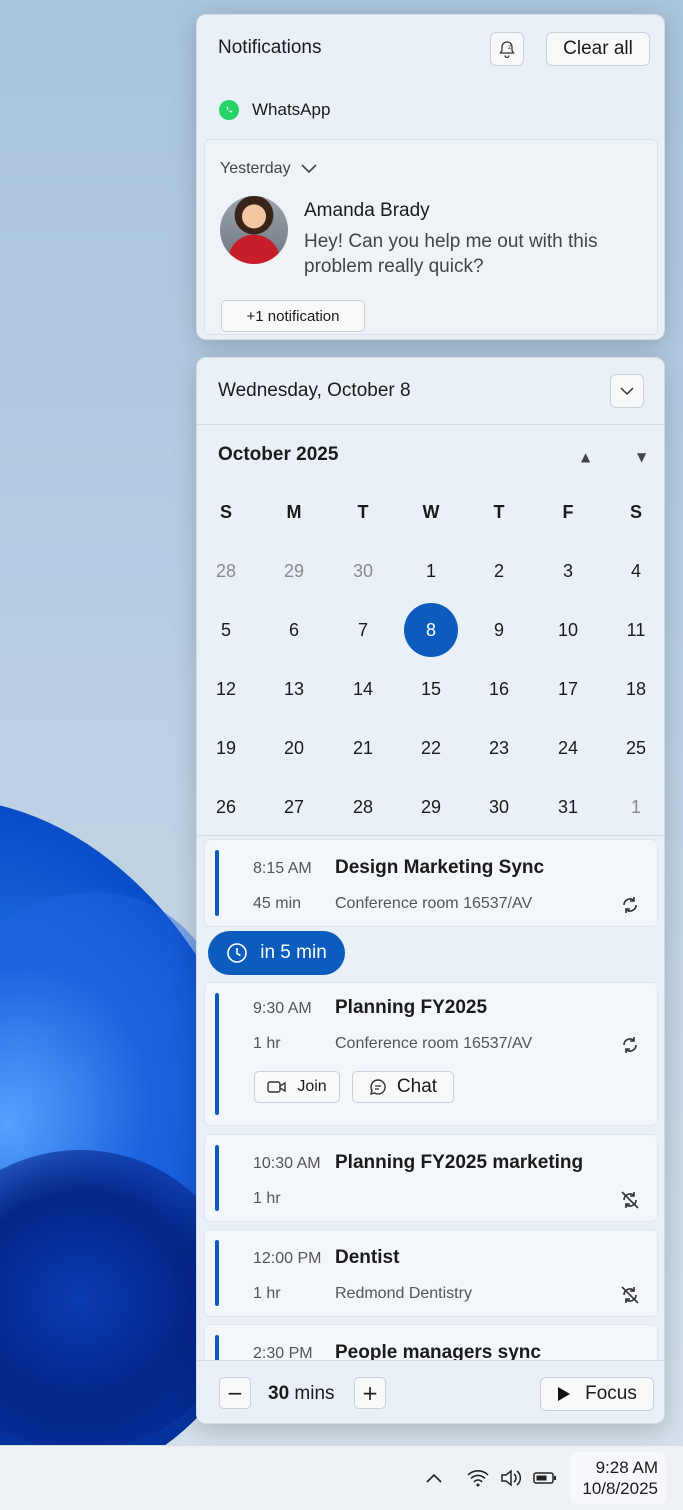 This screenshot has width=683, height=1510. I want to click on calendar-day: 9, so click(499, 630).